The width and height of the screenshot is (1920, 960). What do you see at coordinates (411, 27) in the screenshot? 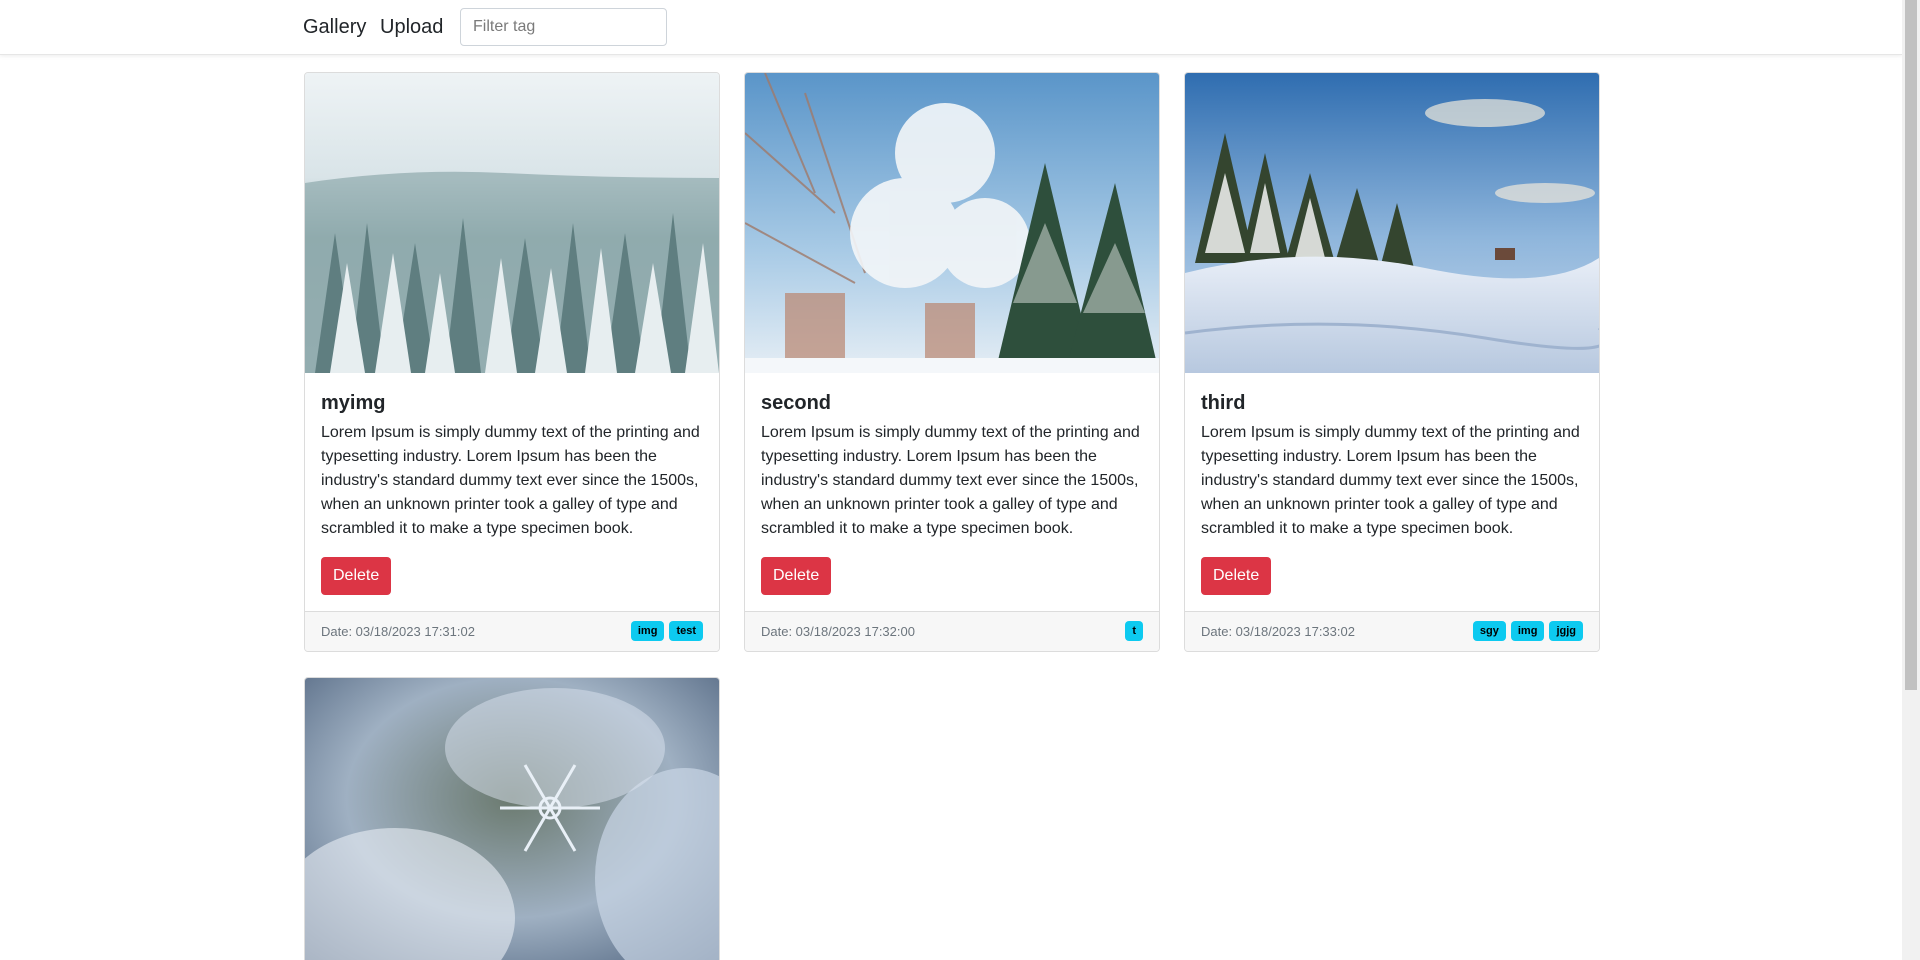
I see `nav-upload-link: Upload` at bounding box center [411, 27].